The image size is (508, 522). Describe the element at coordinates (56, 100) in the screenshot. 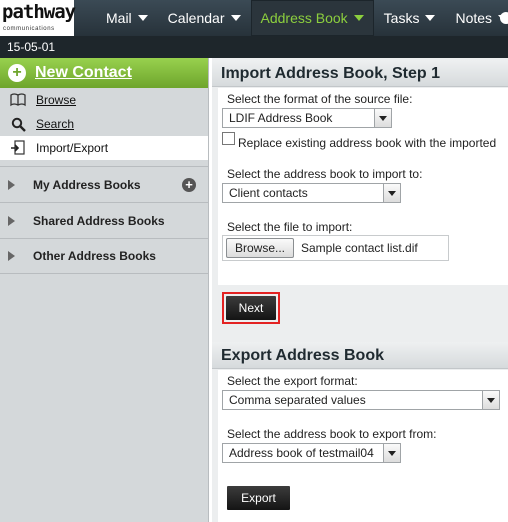

I see `sidebar-item-browse-label: Browse` at that location.